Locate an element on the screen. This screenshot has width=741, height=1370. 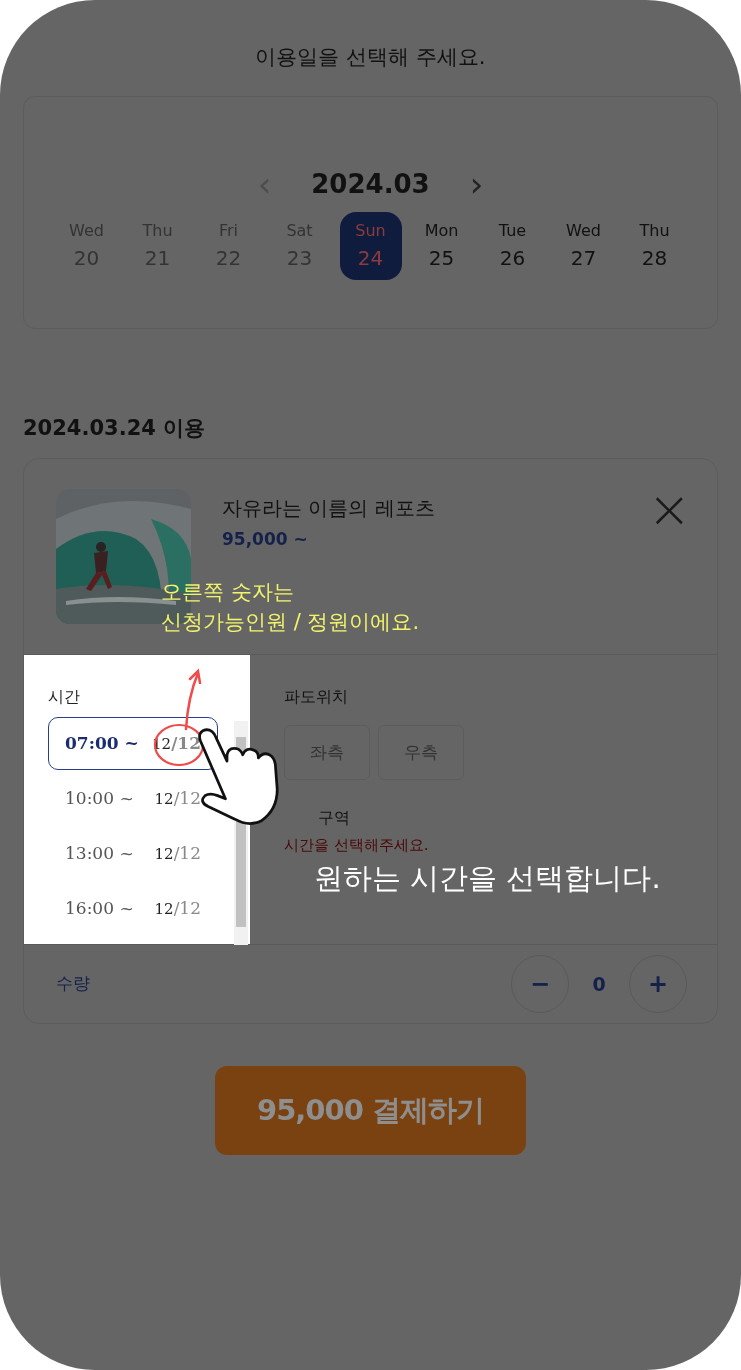
hint-text: 오른쪽 숫자는 신청가능인원 / 정원이에요. is located at coordinates (290, 607).